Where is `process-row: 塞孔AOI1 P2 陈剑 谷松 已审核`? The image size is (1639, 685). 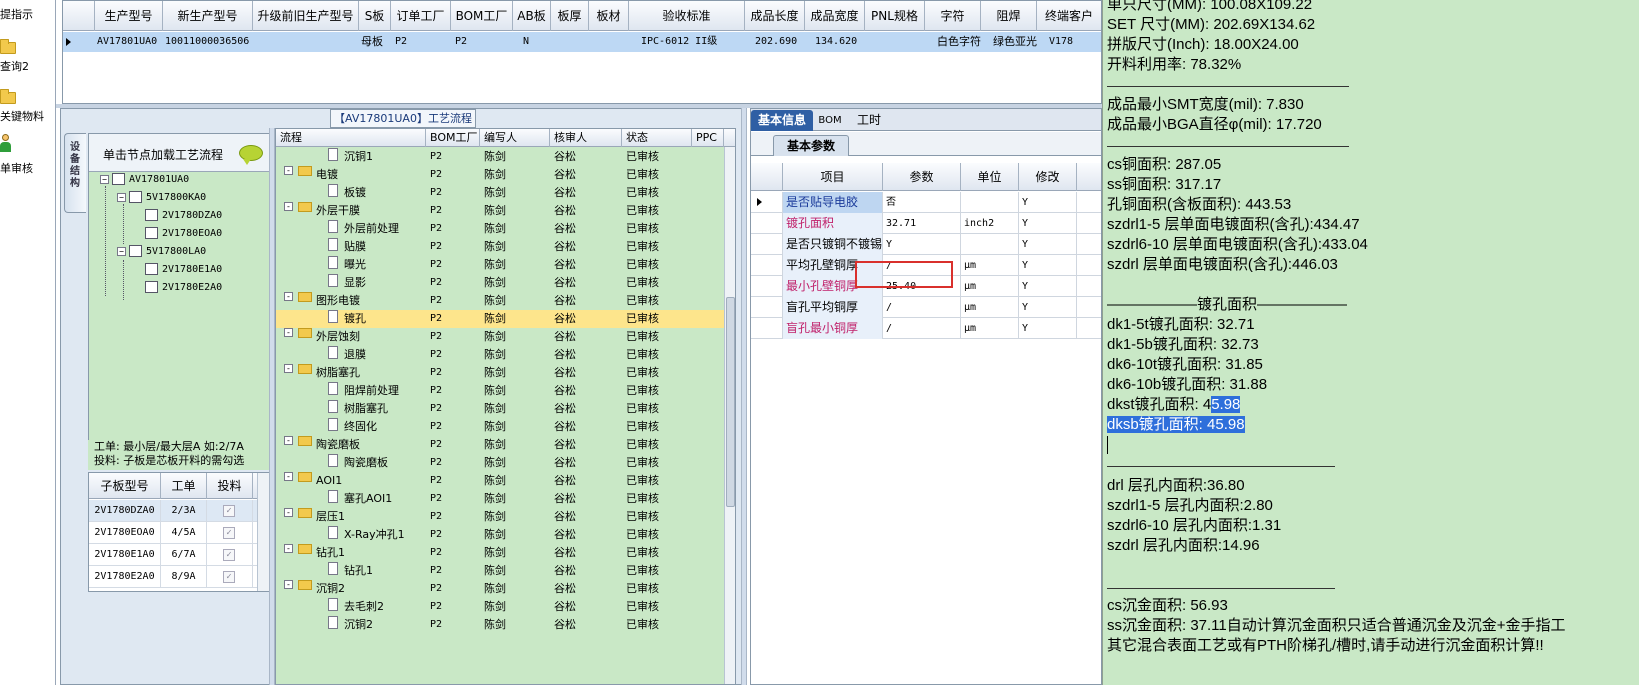 process-row: 塞孔AOI1 P2 陈剑 谷松 已审核 is located at coordinates (500, 499).